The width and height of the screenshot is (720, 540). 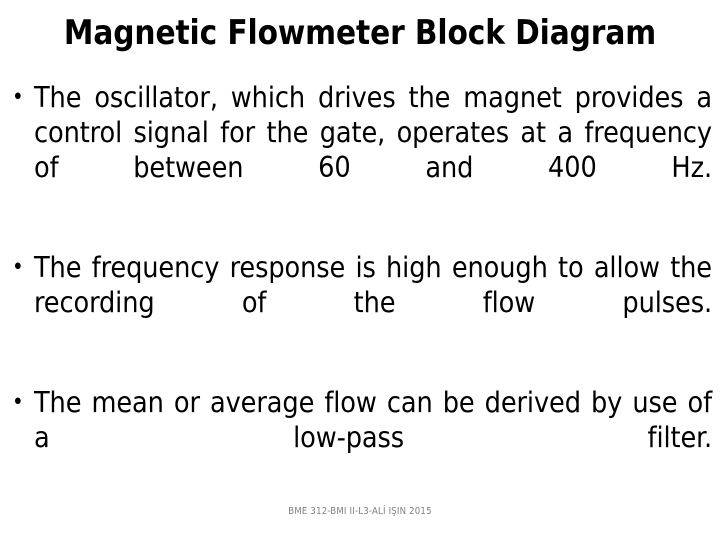 I want to click on slide-footer: BME 312-BMI II-L3-ALİ IŞIN 2015, so click(x=360, y=511).